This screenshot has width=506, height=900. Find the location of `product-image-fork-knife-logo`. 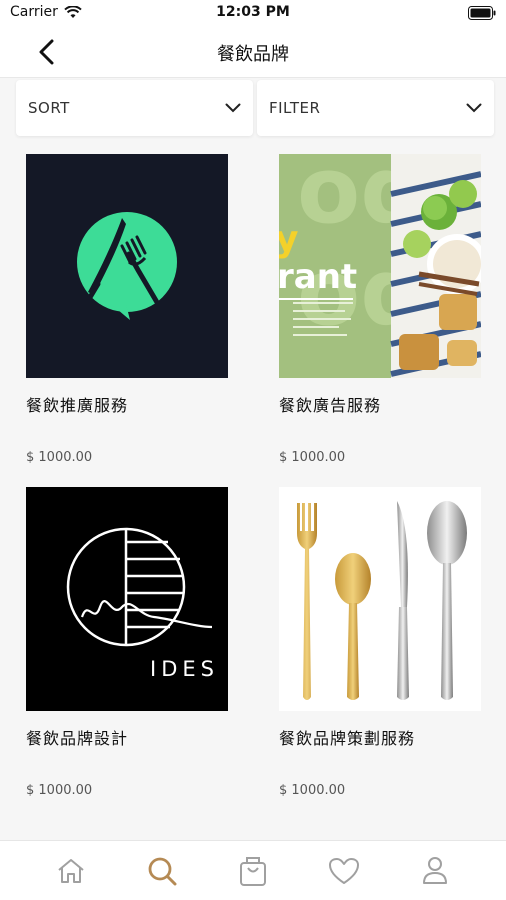

product-image-fork-knife-logo is located at coordinates (127, 266).